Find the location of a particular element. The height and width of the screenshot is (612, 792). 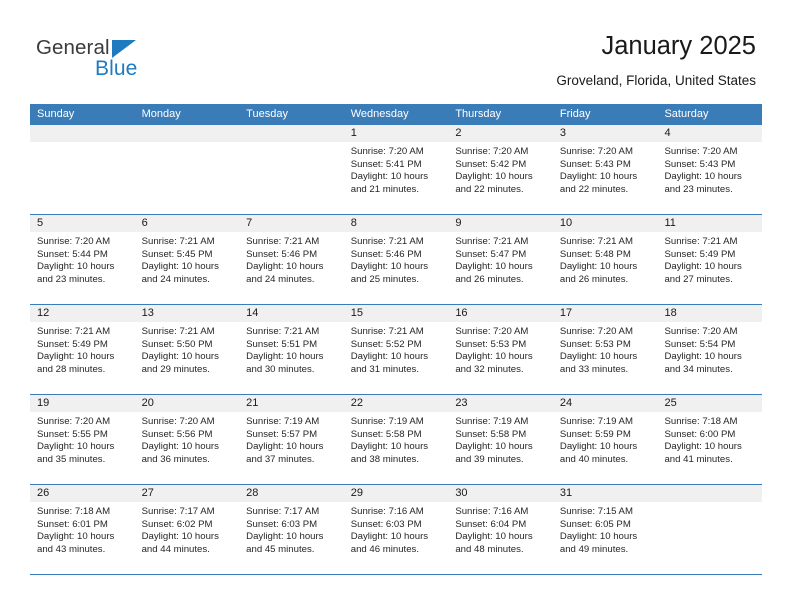

day-number: 11 is located at coordinates (709, 223).